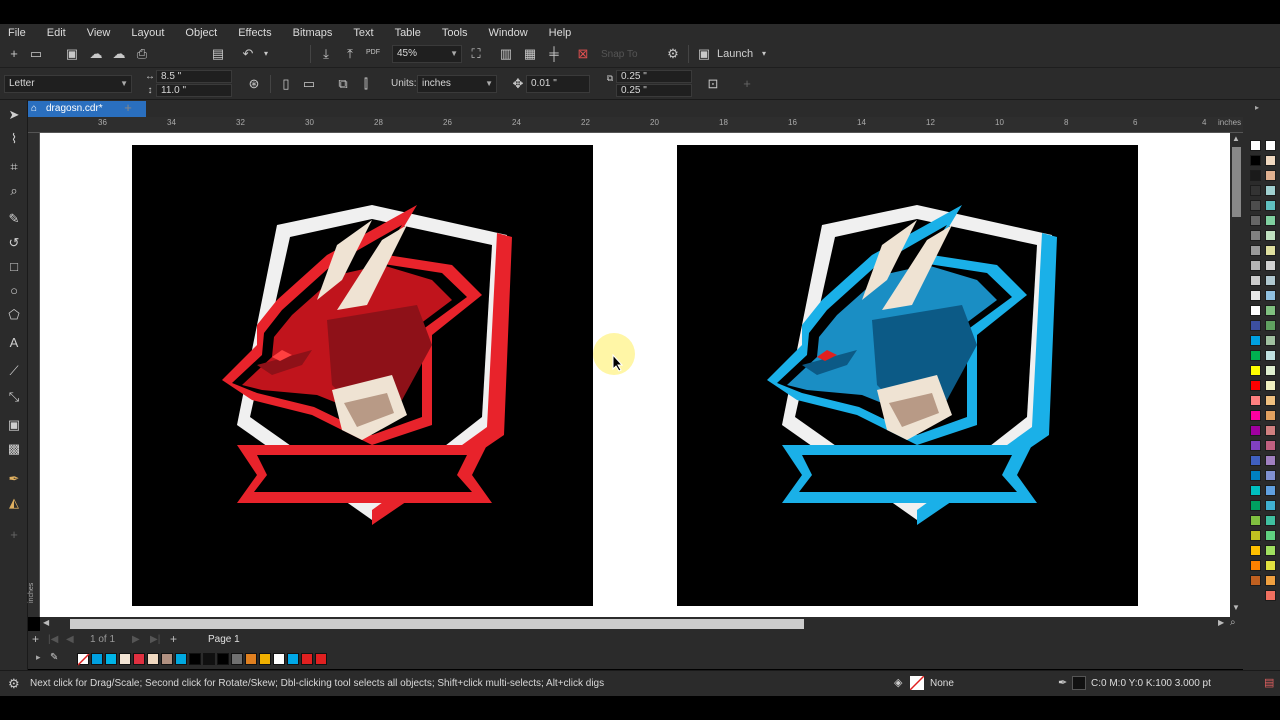 The image size is (1280, 720). What do you see at coordinates (735, 54) in the screenshot?
I see `launch-button: Launch` at bounding box center [735, 54].